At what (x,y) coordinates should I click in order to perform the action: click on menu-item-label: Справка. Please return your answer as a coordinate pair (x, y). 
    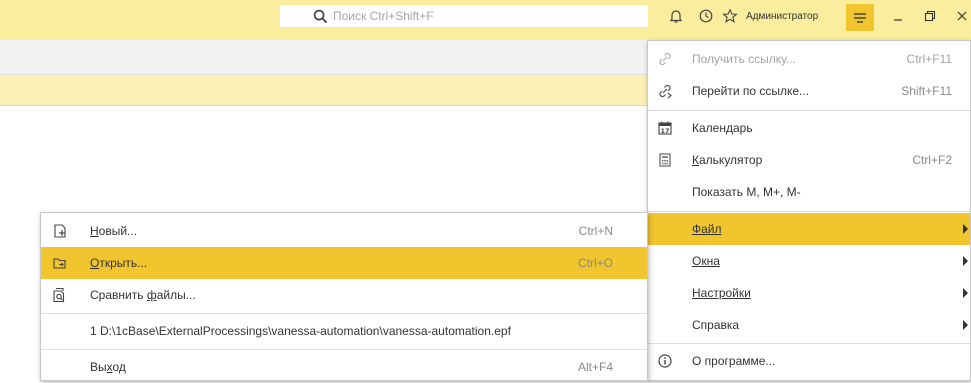
    Looking at the image, I should click on (716, 325).